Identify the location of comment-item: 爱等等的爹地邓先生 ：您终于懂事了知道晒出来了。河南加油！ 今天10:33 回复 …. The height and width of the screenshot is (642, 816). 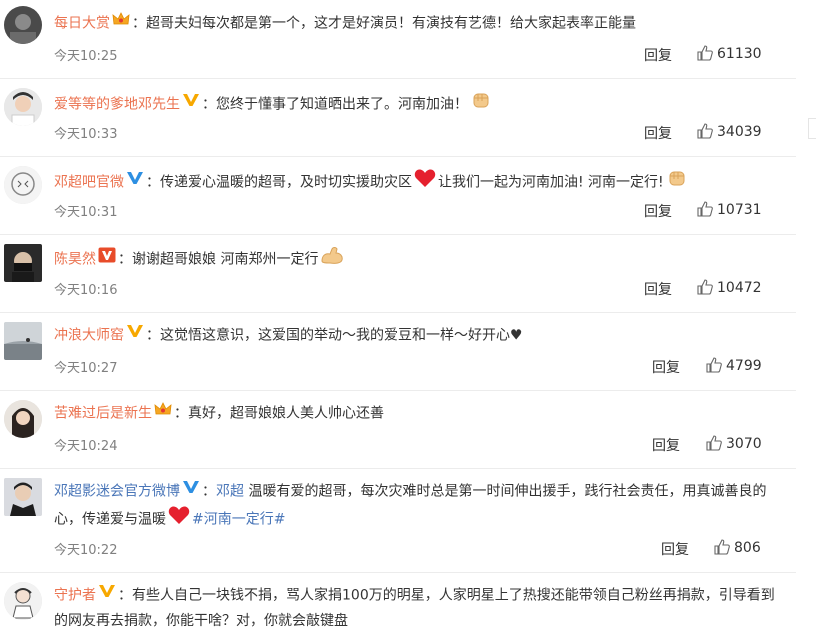
(398, 117).